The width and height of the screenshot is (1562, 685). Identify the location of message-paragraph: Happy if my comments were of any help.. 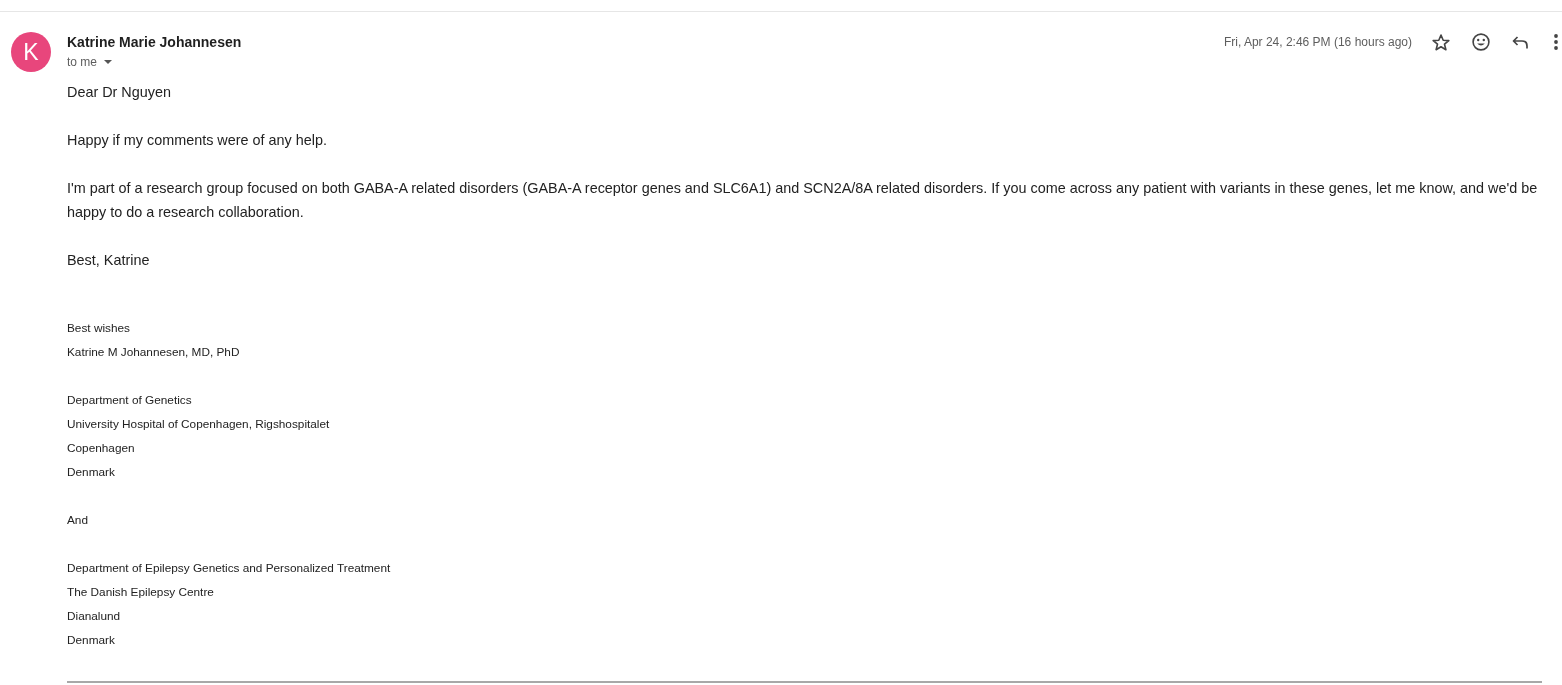
(197, 140).